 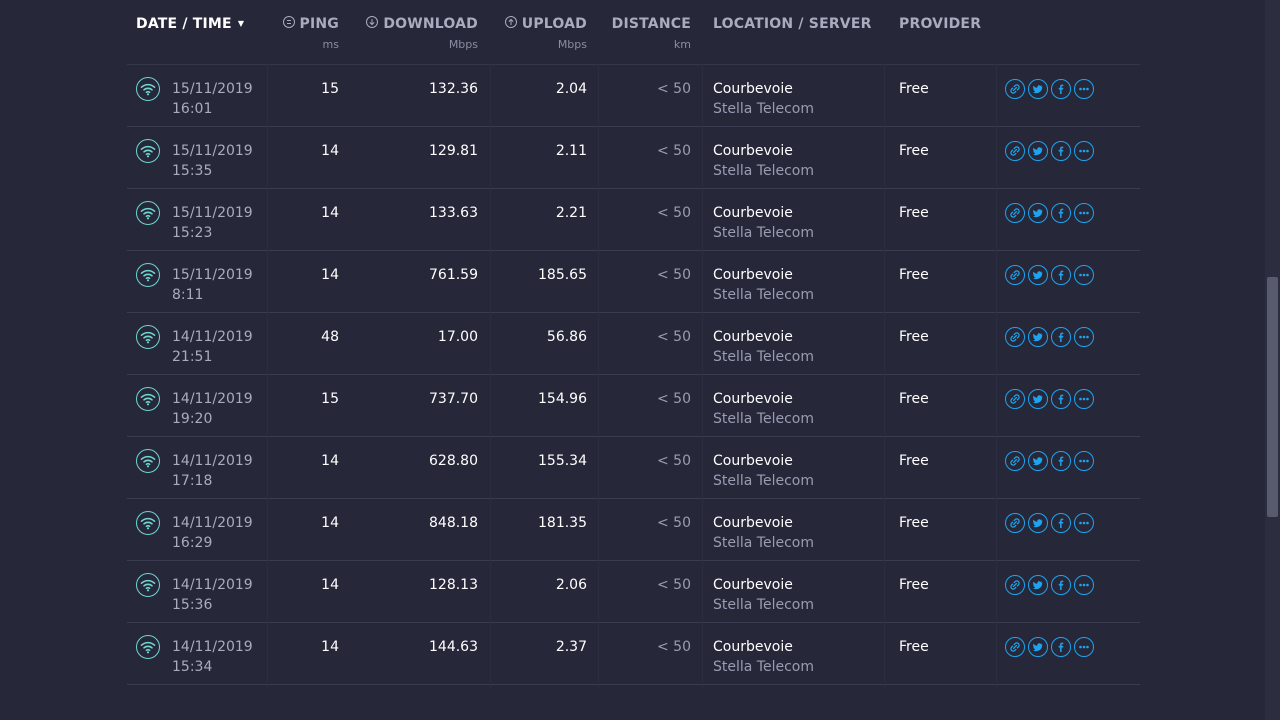 What do you see at coordinates (212, 409) in the screenshot?
I see `result-datetime: 14/11/2019 19:20` at bounding box center [212, 409].